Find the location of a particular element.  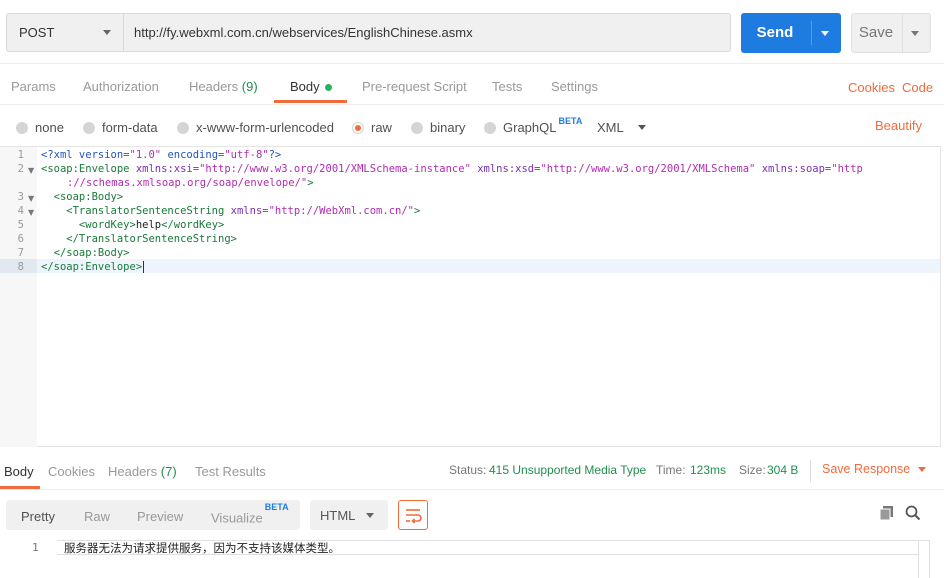

radio-label: x-www-form-urlencoded is located at coordinates (265, 127).